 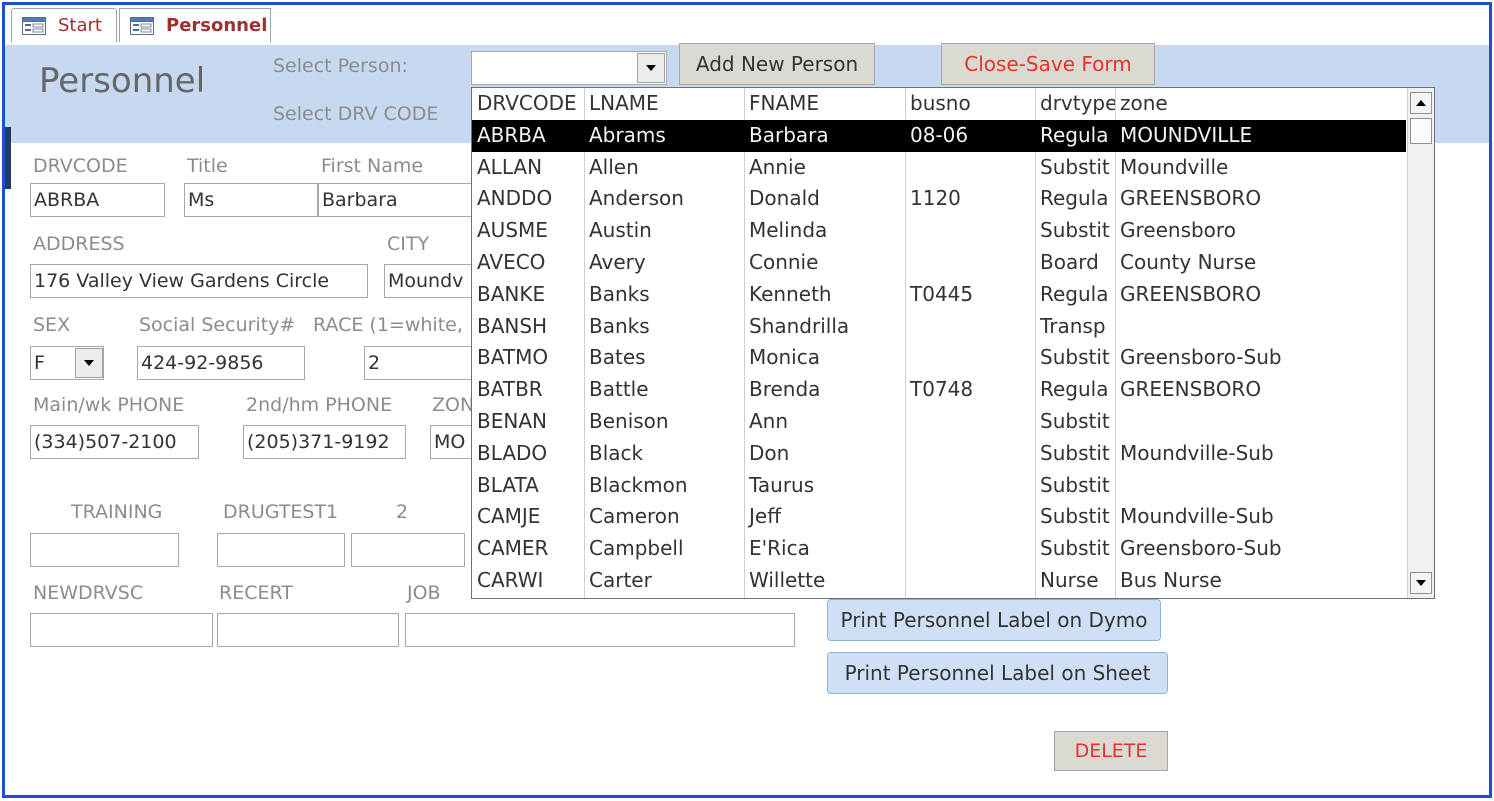 What do you see at coordinates (418, 363) in the screenshot?
I see `race-field: 2` at bounding box center [418, 363].